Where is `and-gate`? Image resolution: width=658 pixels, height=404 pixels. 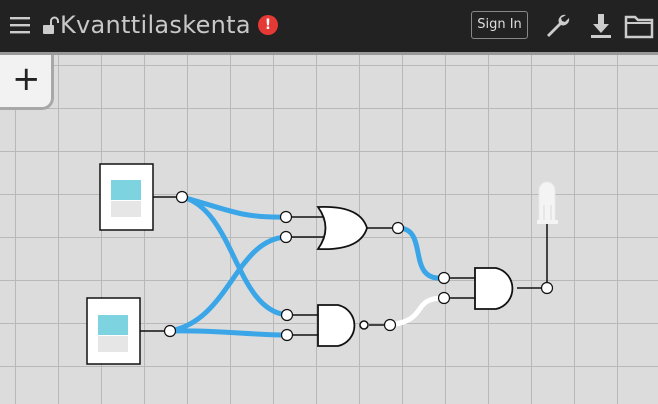 and-gate is located at coordinates (494, 288).